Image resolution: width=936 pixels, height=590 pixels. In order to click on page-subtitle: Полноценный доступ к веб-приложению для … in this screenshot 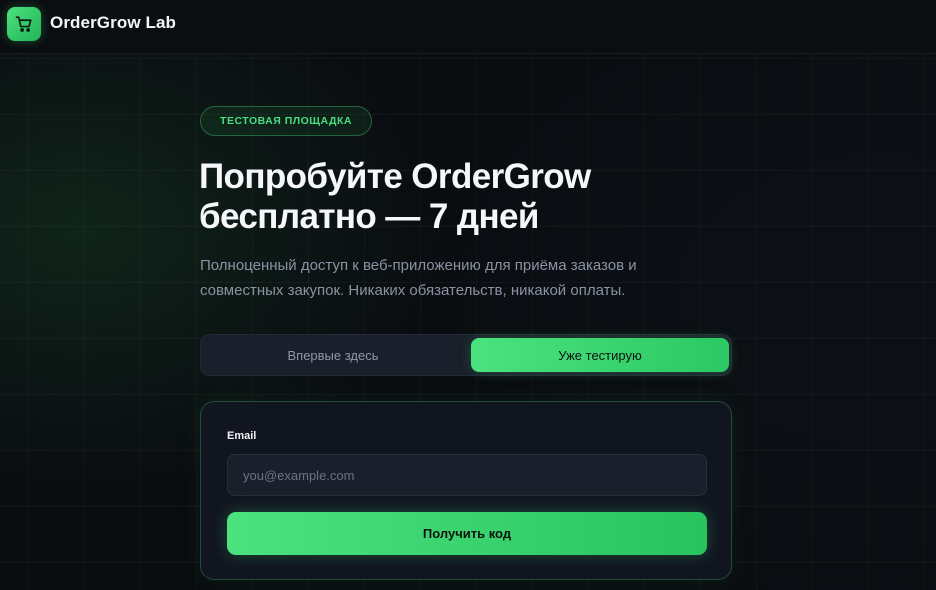, I will do `click(460, 278)`.